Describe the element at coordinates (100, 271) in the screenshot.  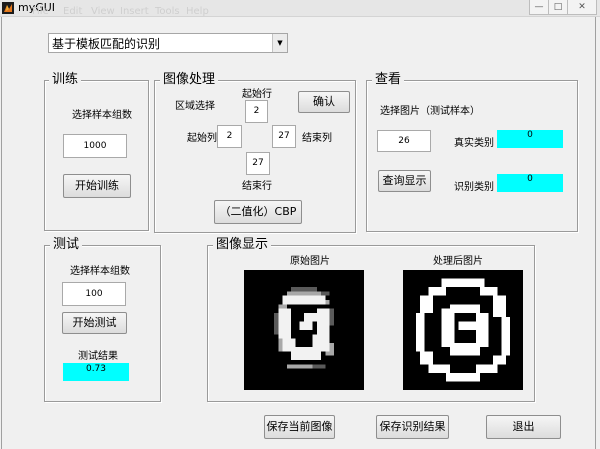
I see `test-sample-label: 选择样本组数` at that location.